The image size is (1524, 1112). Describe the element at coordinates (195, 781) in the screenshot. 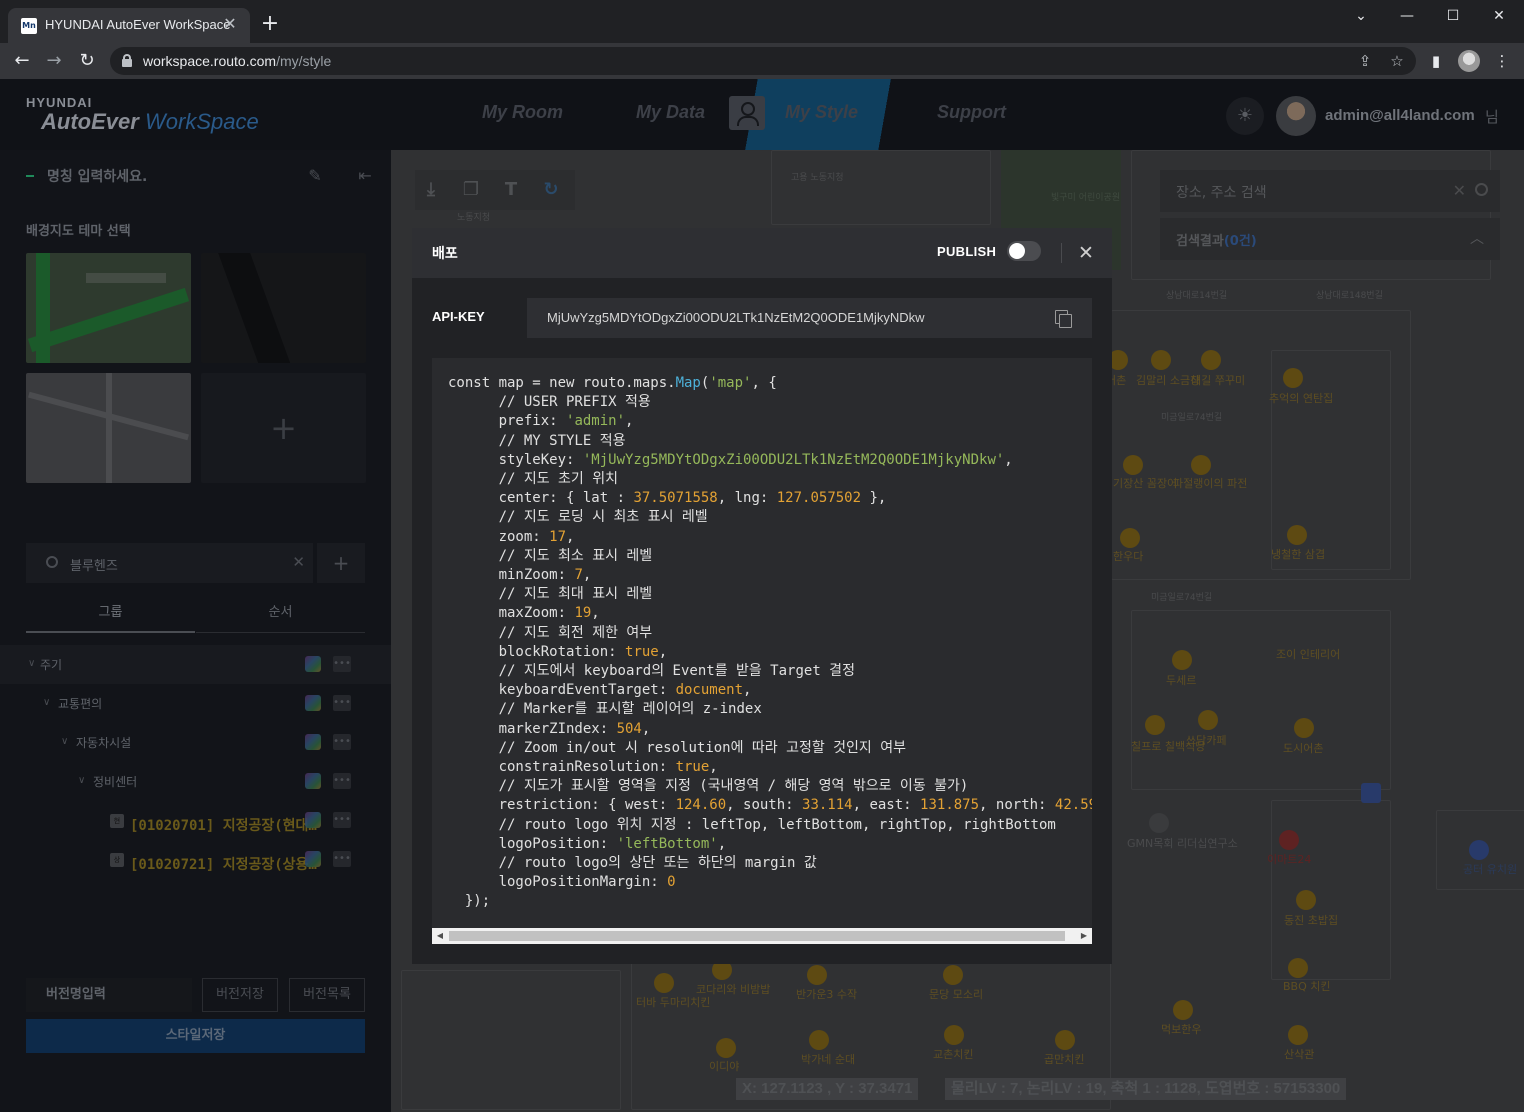

I see `tree-row: ∨ 정비센터 •••` at that location.